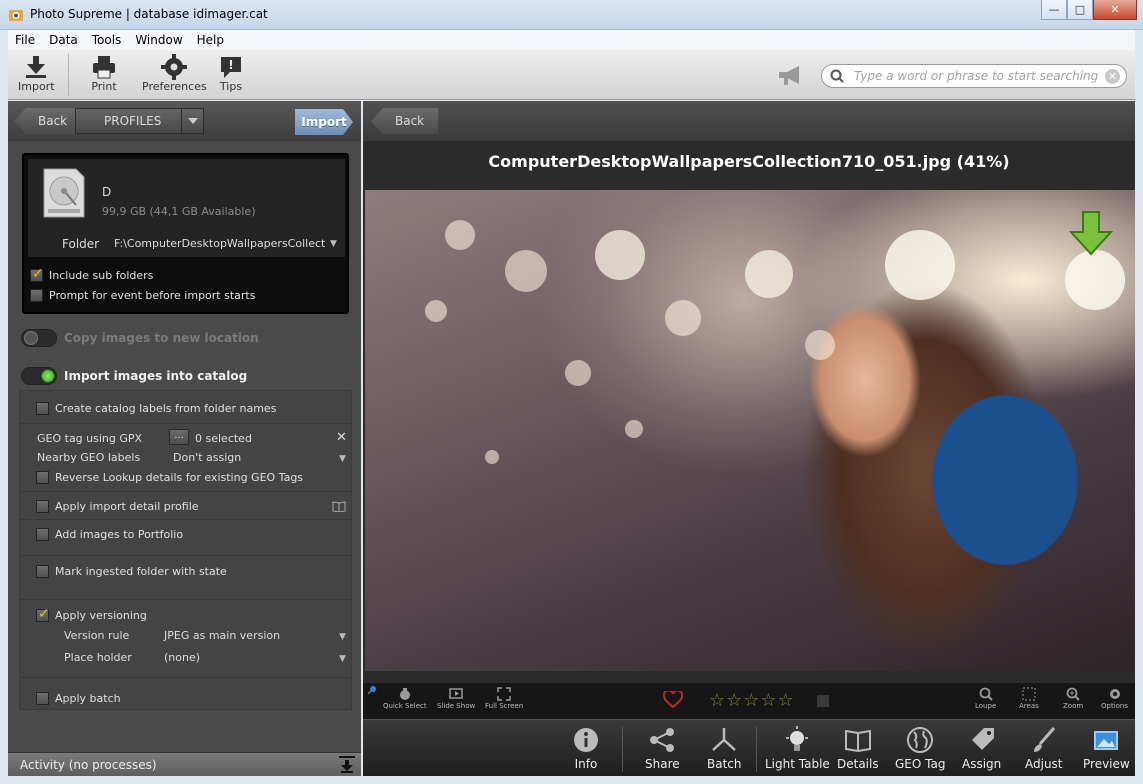  Describe the element at coordinates (63, 40) in the screenshot. I see `menu-data: Data` at that location.